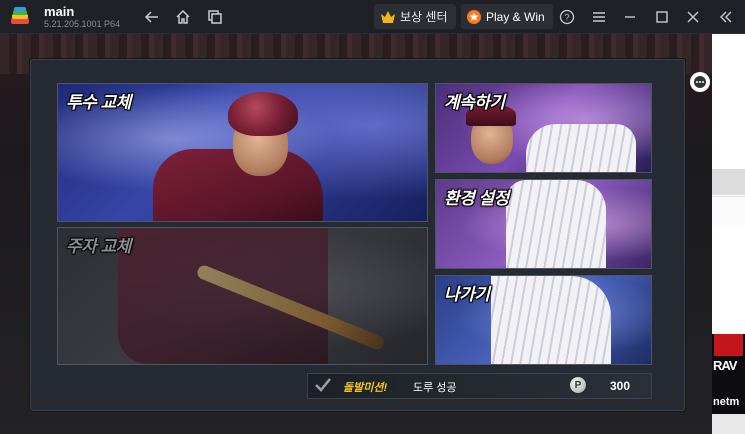  I want to click on maximize-icon, so click(662, 17).